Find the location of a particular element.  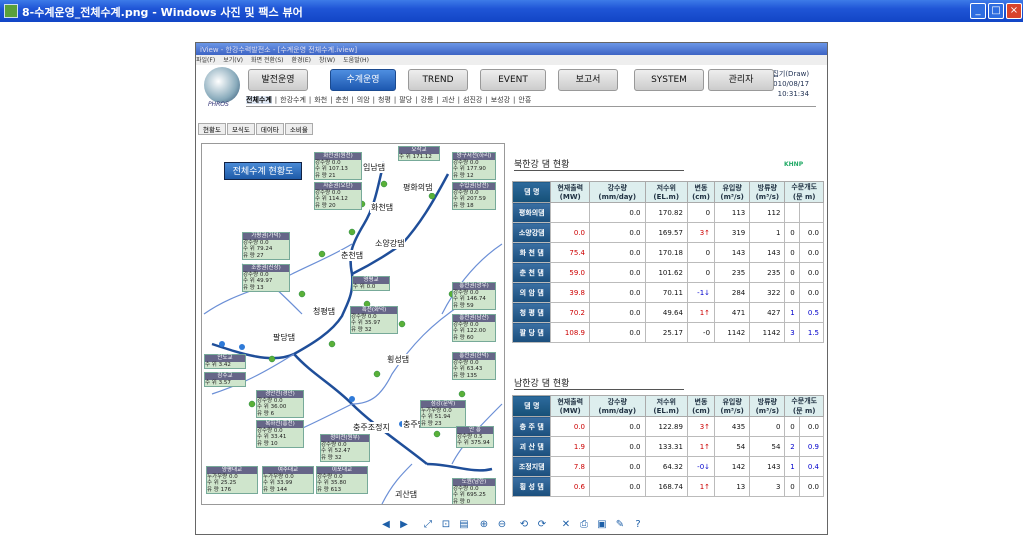

tab-2: TREND is located at coordinates (438, 80).